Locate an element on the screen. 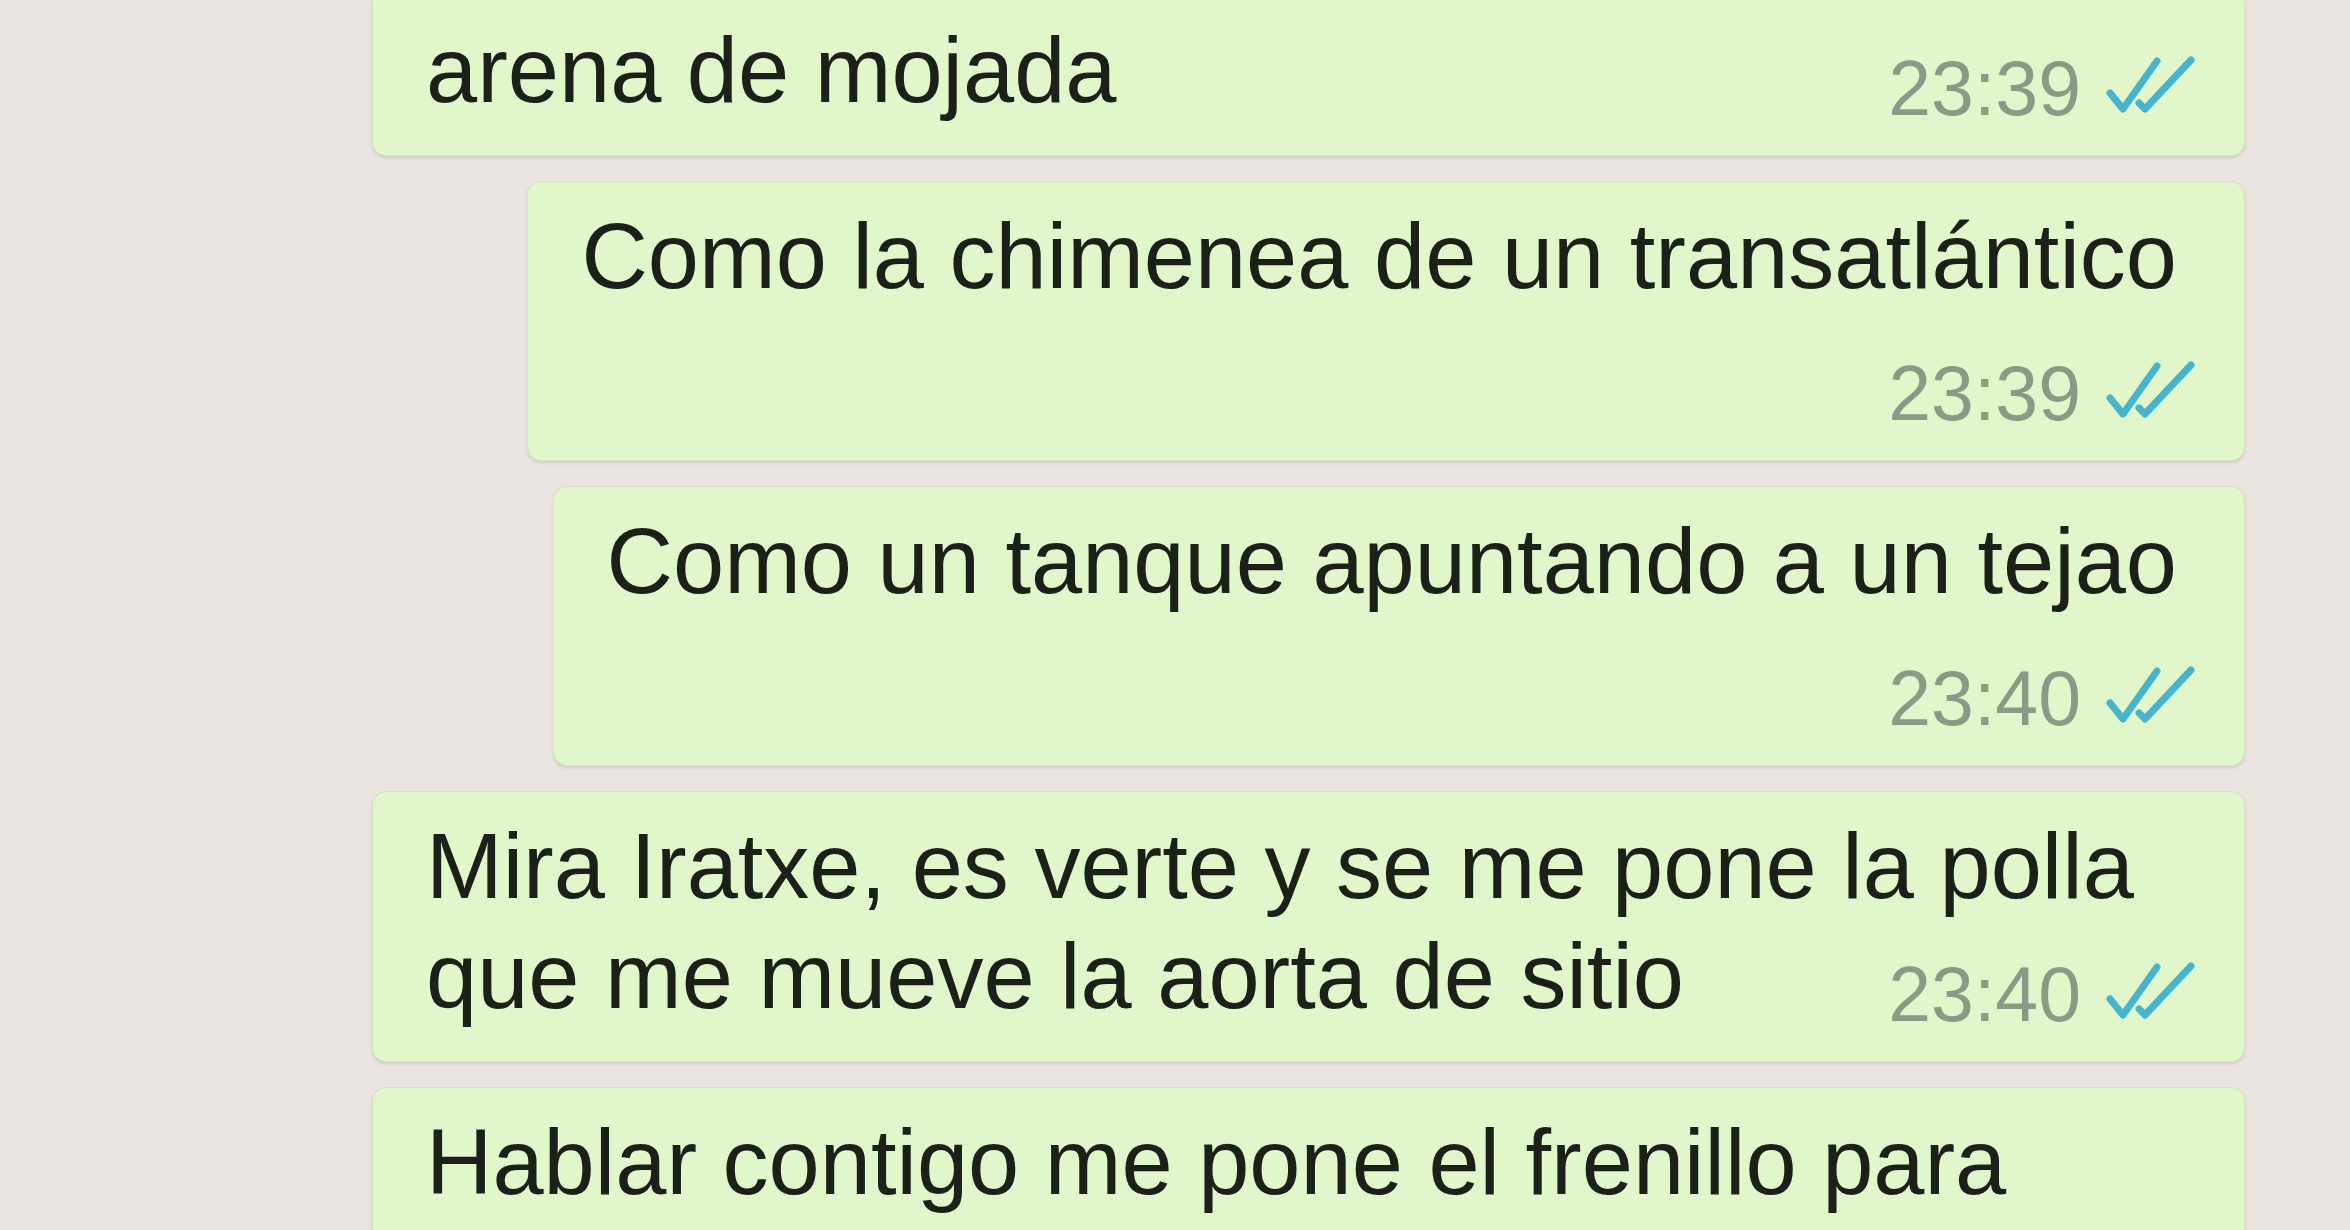 The width and height of the screenshot is (2350, 1230). message-text: Hablar contigo me pone el frenillo para is located at coordinates (1216, 1162).